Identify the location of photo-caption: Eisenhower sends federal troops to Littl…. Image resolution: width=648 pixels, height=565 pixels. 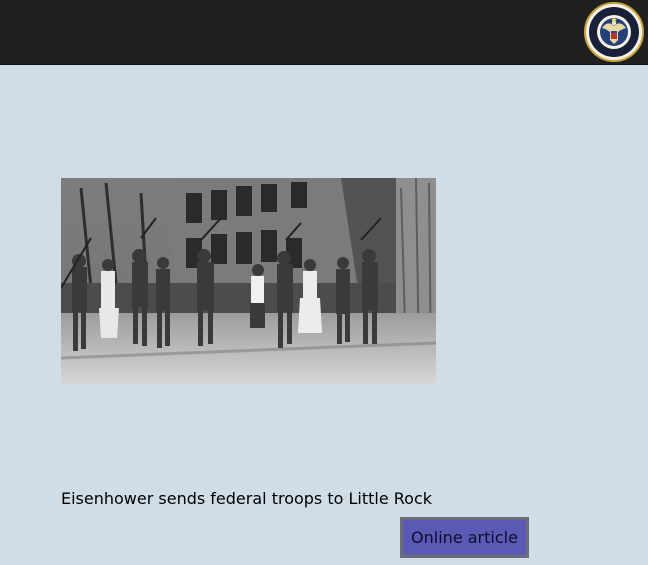
(247, 498).